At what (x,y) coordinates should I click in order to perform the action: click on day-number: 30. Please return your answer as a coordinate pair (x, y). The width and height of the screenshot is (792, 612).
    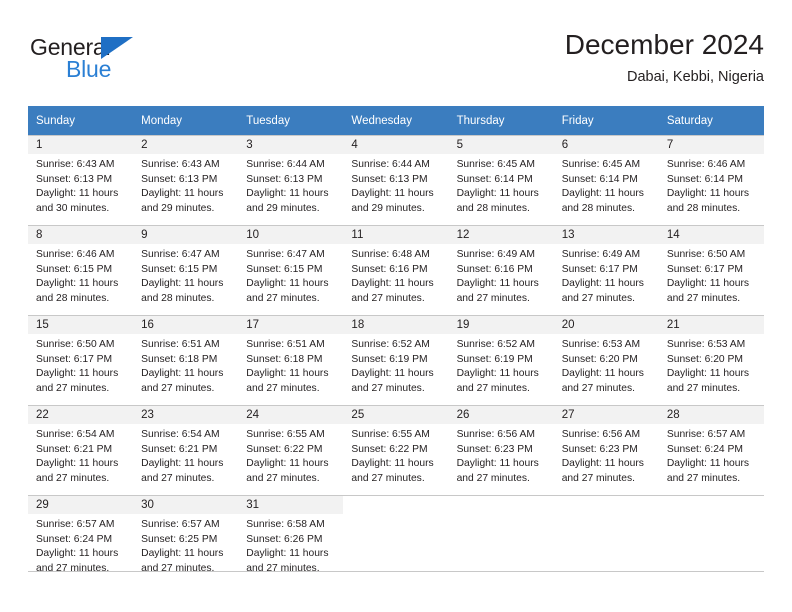
    Looking at the image, I should click on (186, 505).